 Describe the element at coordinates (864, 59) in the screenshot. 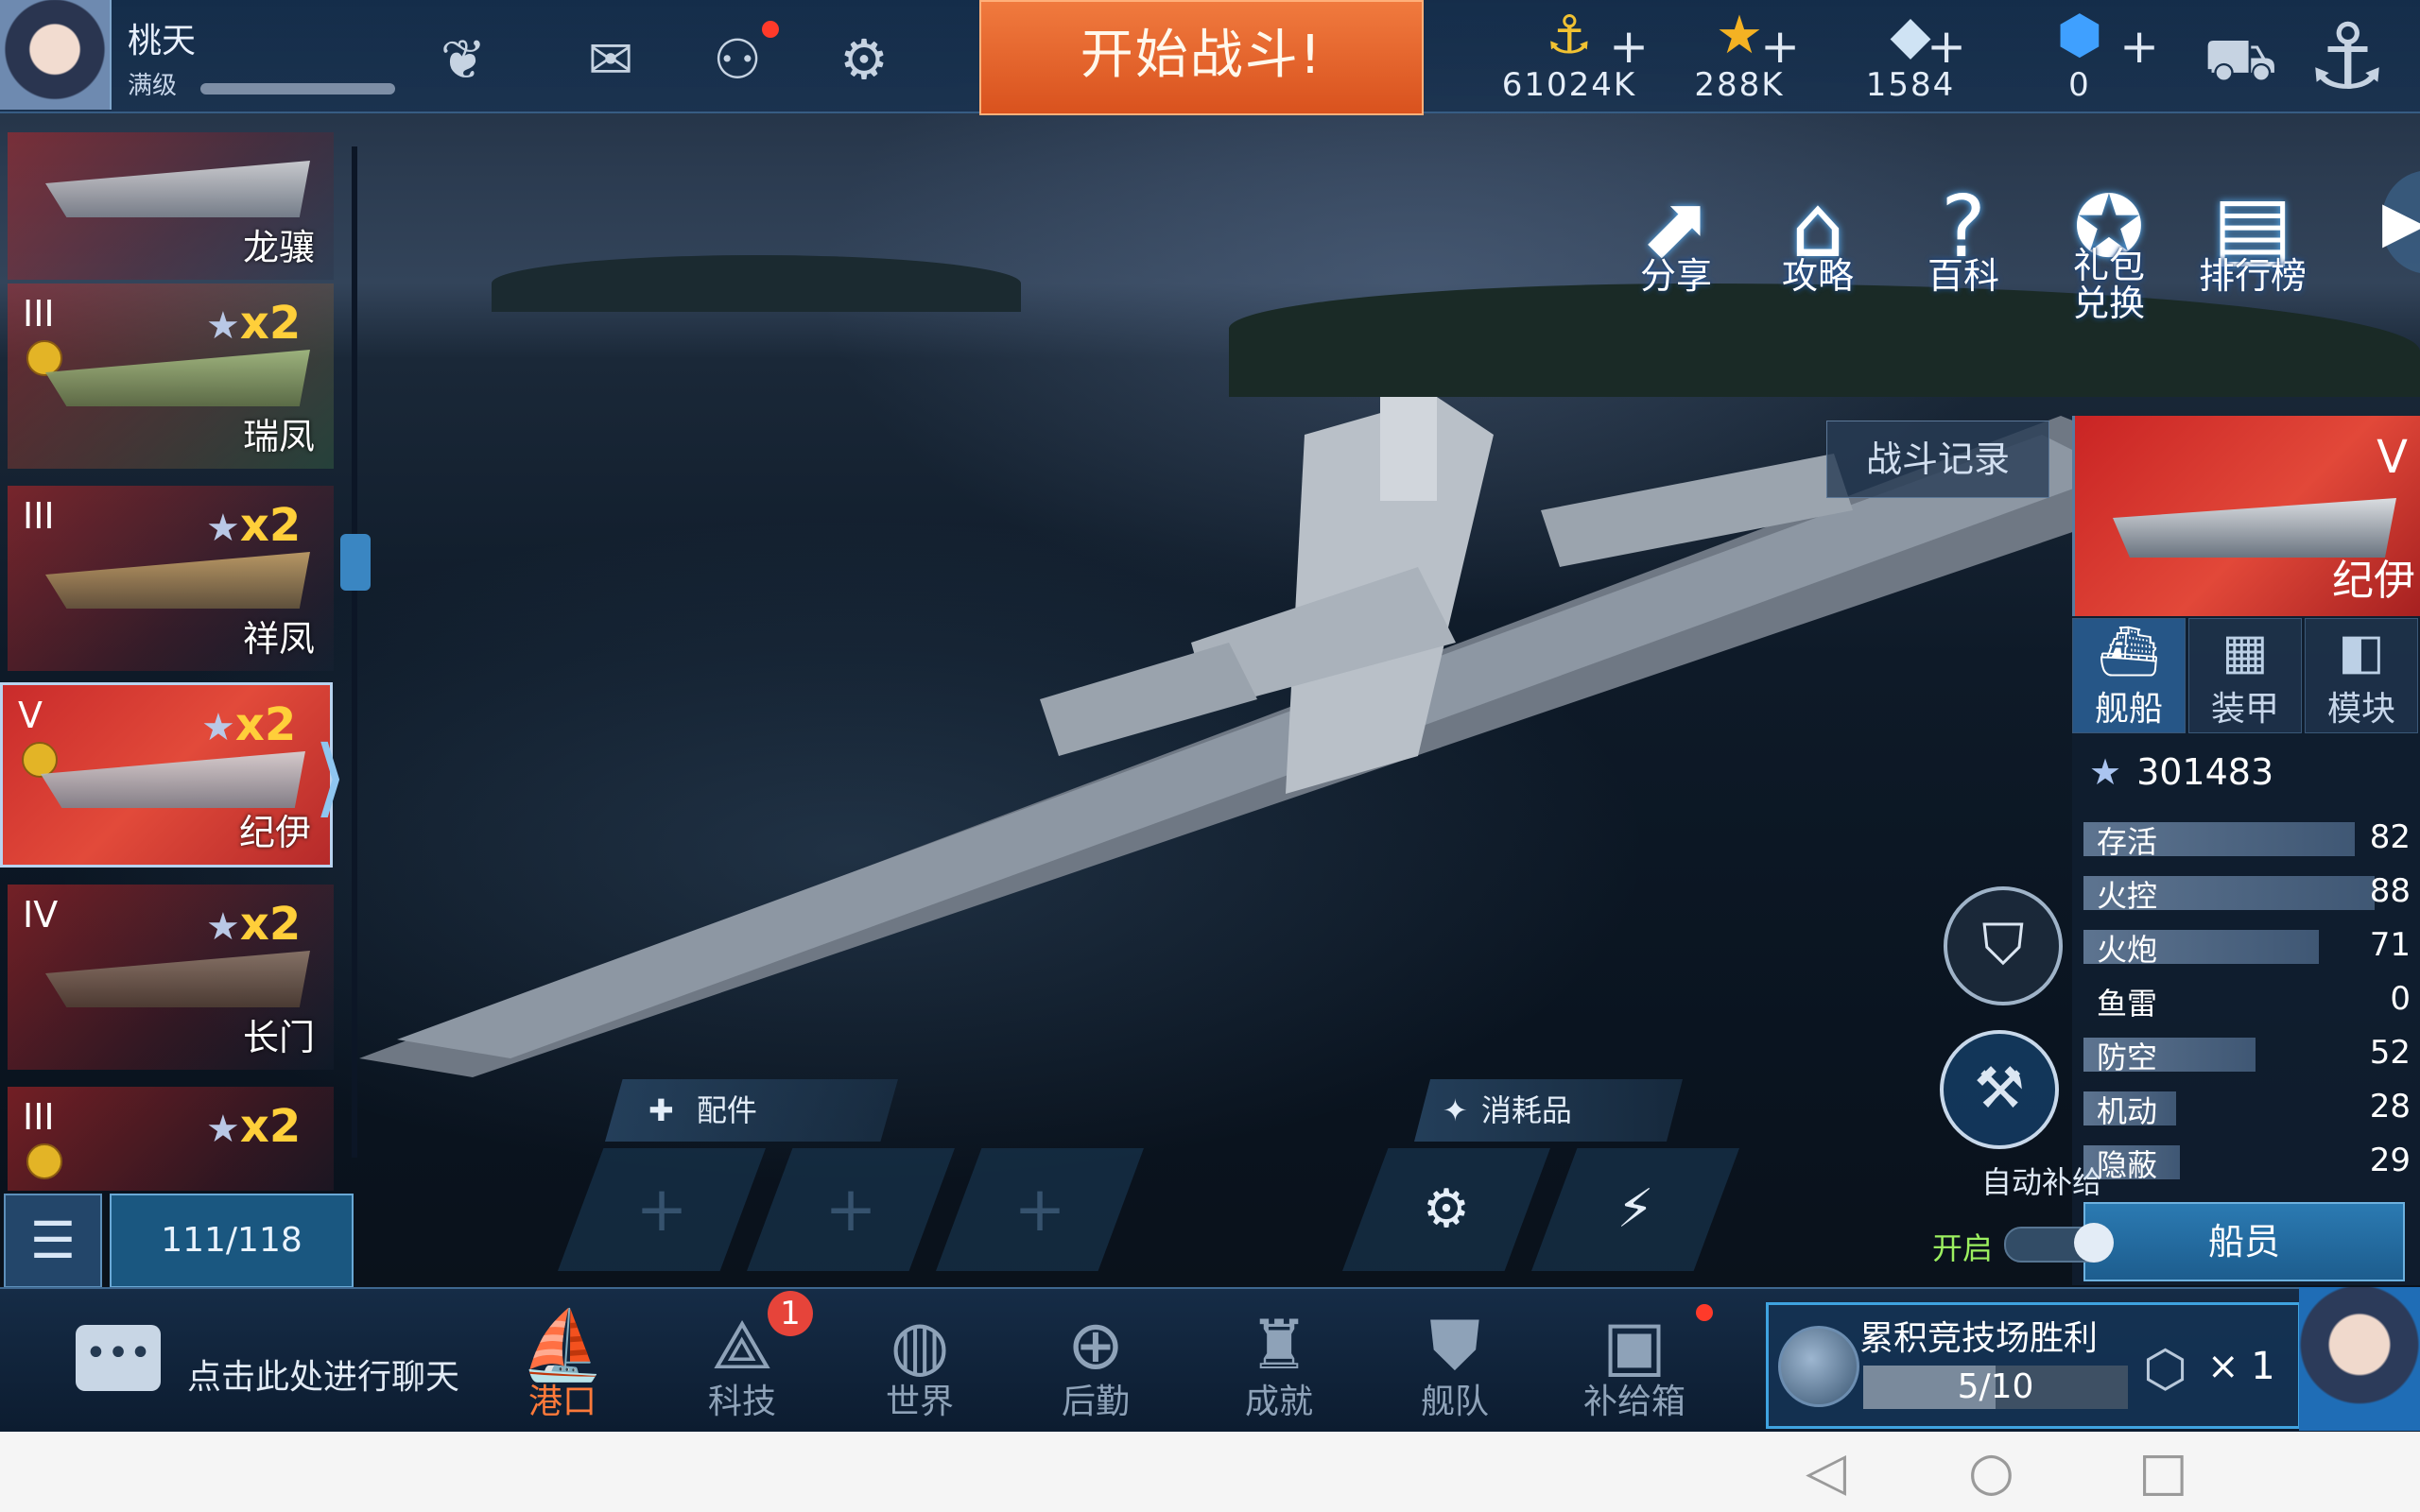

I see `settings-icon: ⚙` at that location.